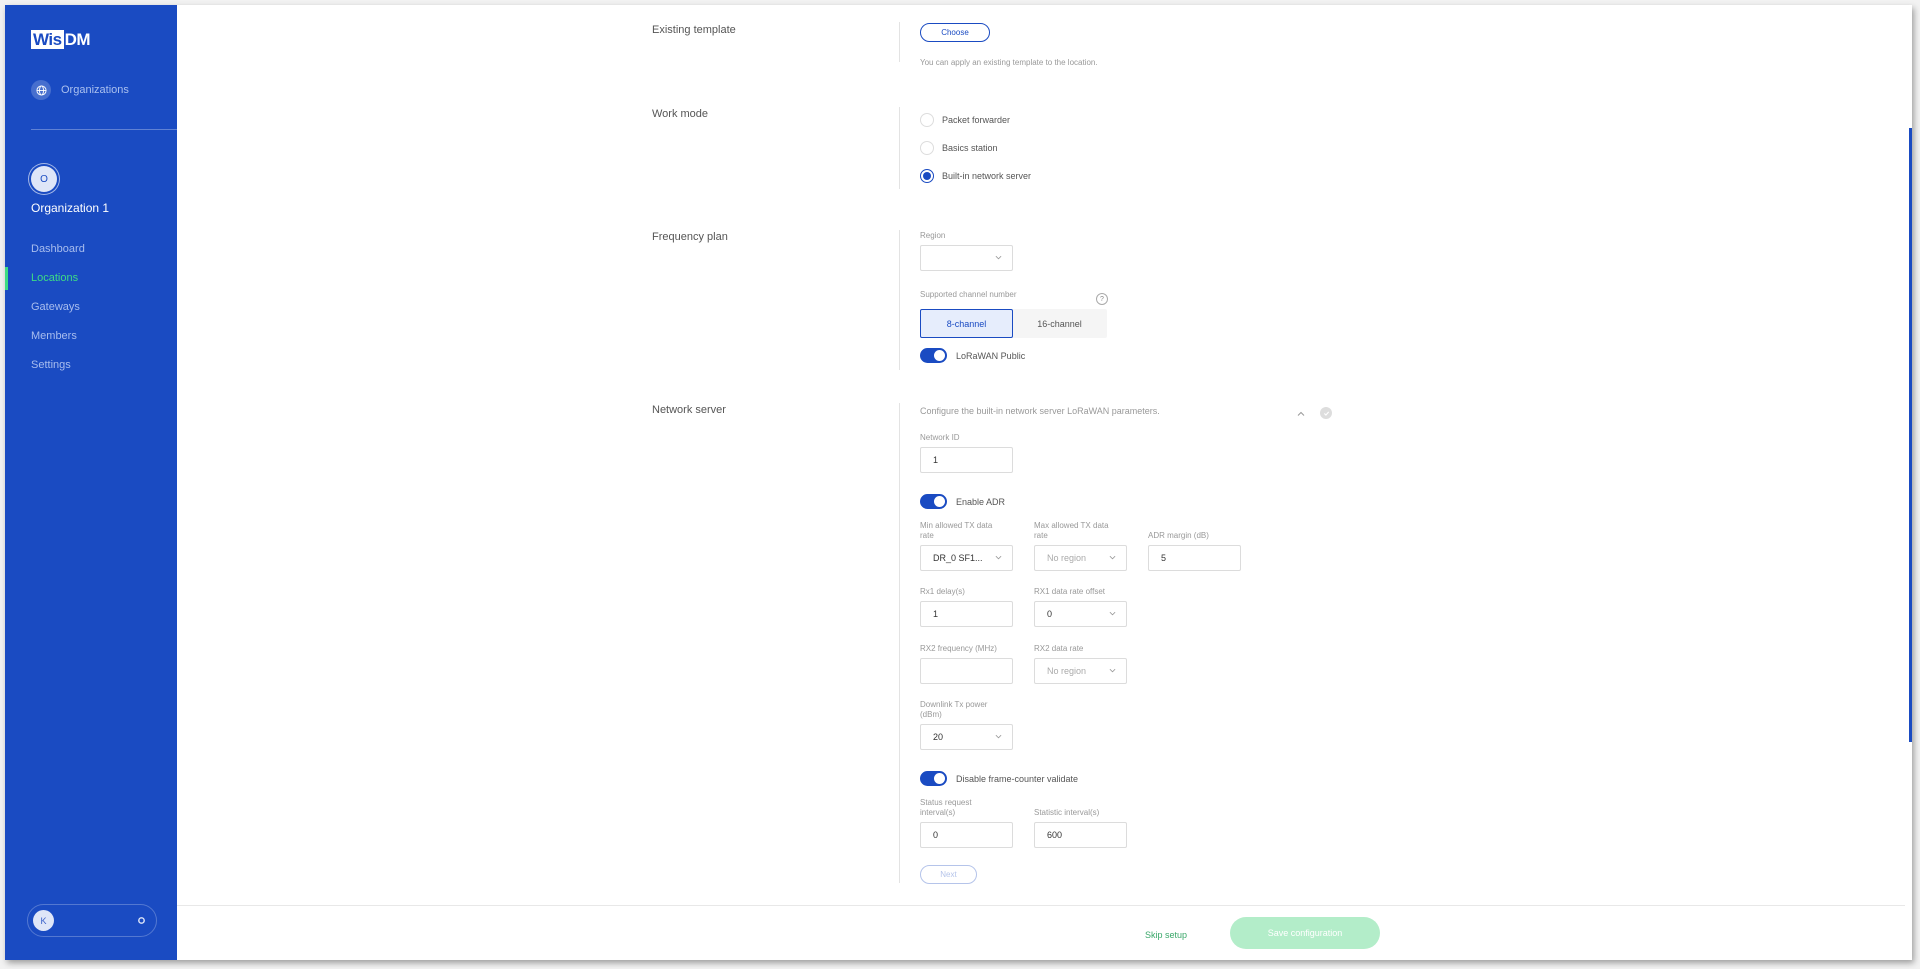 The width and height of the screenshot is (1920, 969). What do you see at coordinates (141, 921) in the screenshot?
I see `gear-icon` at bounding box center [141, 921].